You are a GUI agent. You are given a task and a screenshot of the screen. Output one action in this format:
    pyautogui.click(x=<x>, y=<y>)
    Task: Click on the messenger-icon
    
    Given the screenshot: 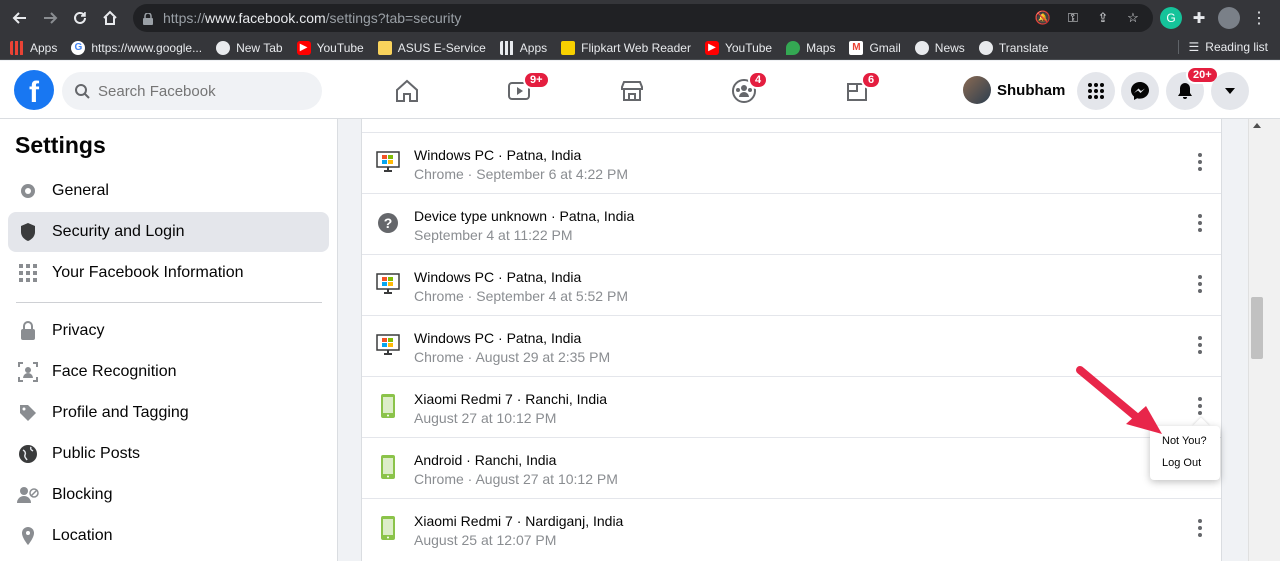 What is the action you would take?
    pyautogui.click(x=1140, y=91)
    